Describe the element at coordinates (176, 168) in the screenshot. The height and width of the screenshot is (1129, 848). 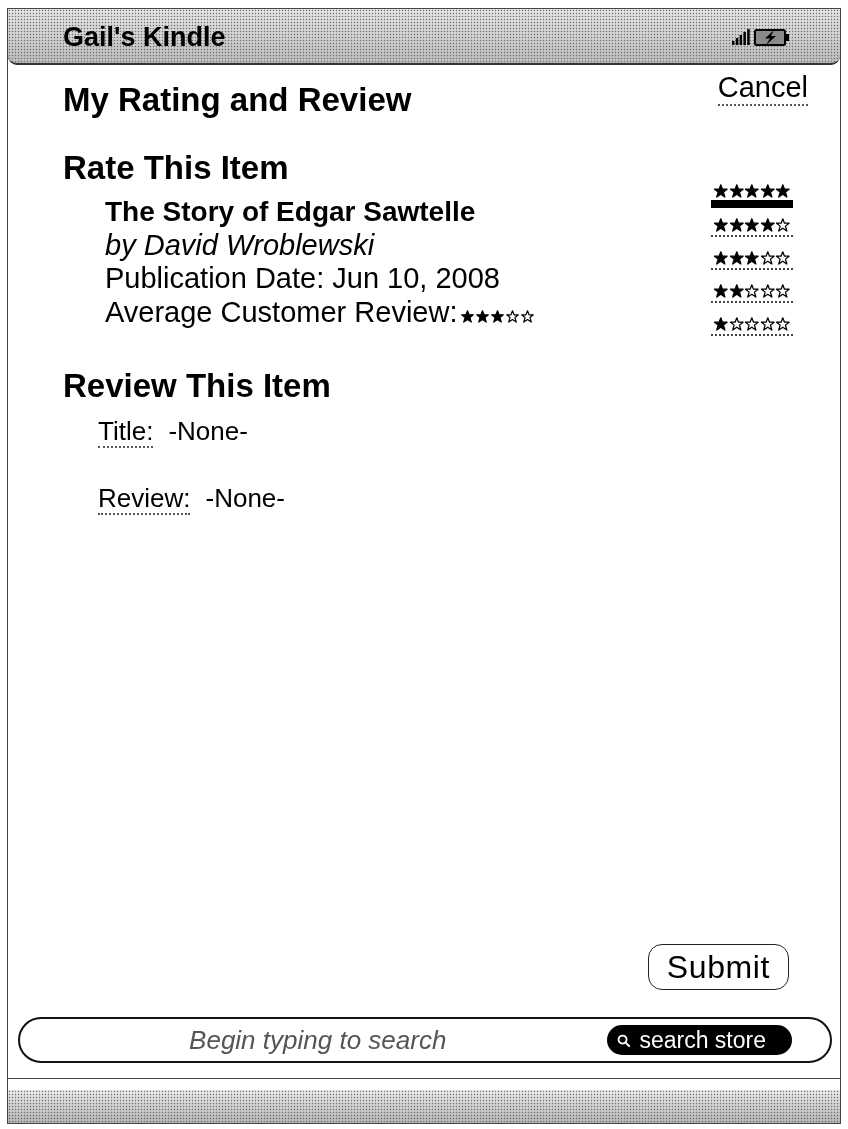
I see `section-heading: Rate This Item` at that location.